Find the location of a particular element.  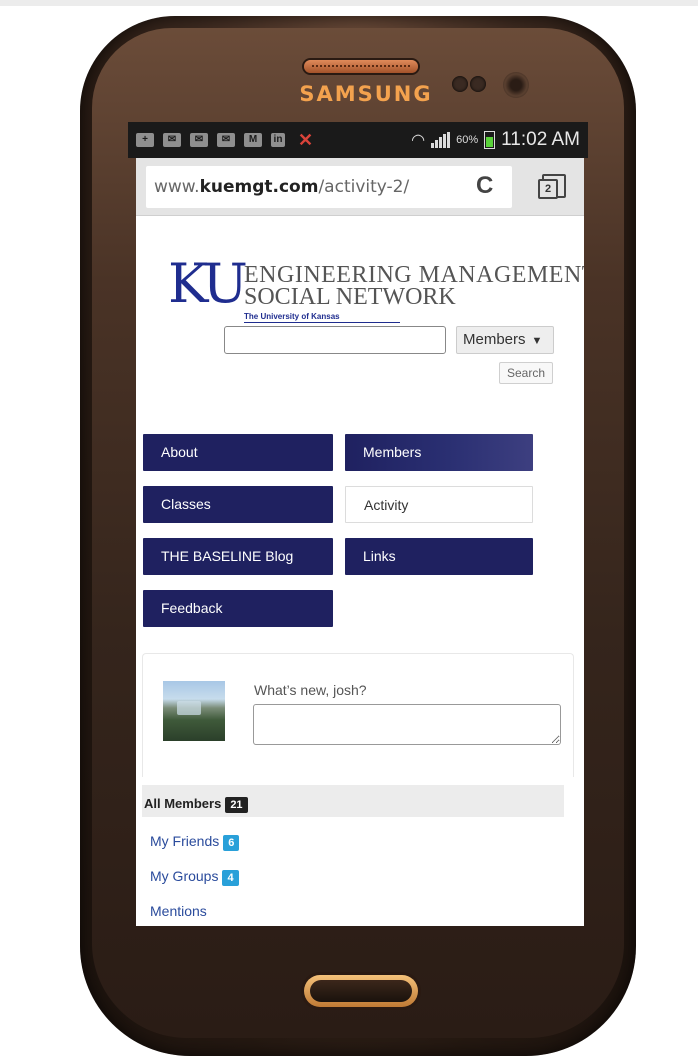

nav-about: About is located at coordinates (238, 452).